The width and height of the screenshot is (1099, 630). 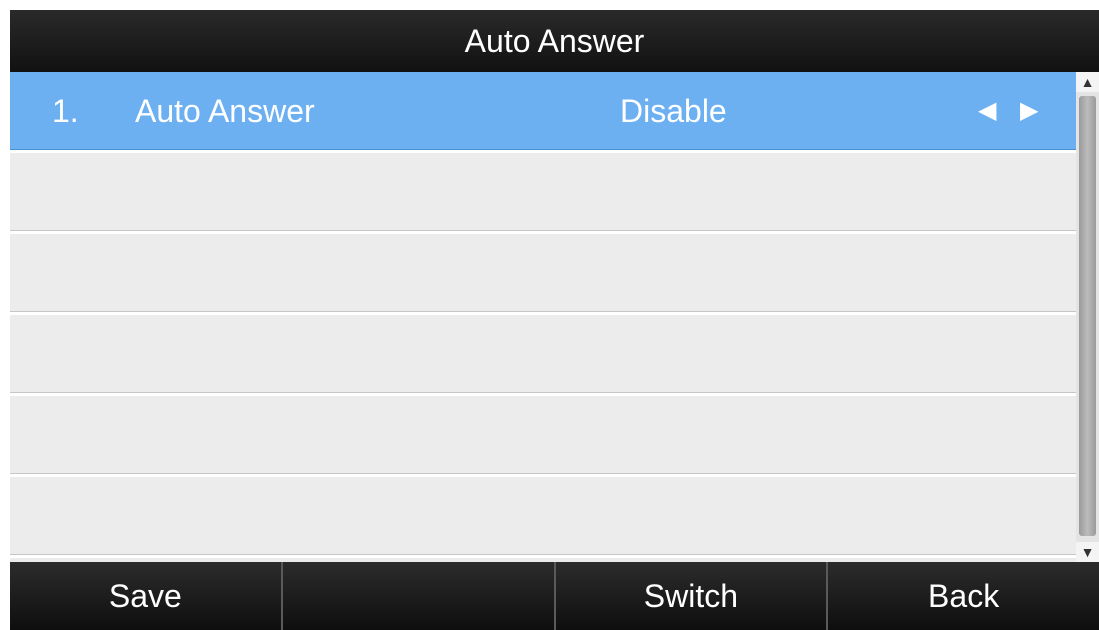 I want to click on softkey-bar: Save Switch Back, so click(x=554, y=596).